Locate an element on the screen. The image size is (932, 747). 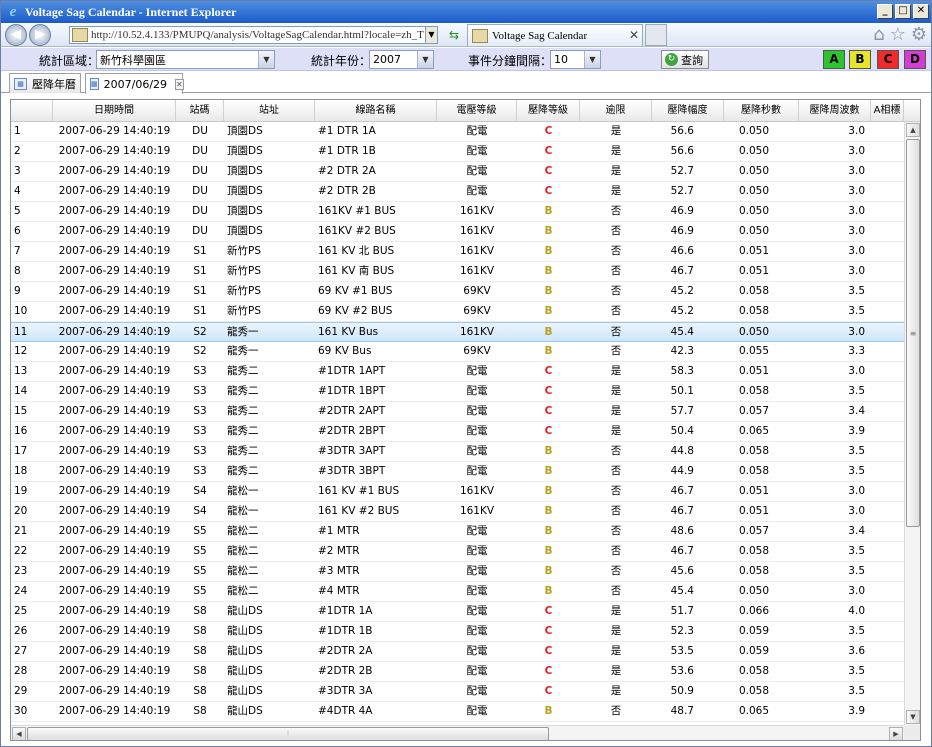
column-header: 壓降周波數 is located at coordinates (835, 111).